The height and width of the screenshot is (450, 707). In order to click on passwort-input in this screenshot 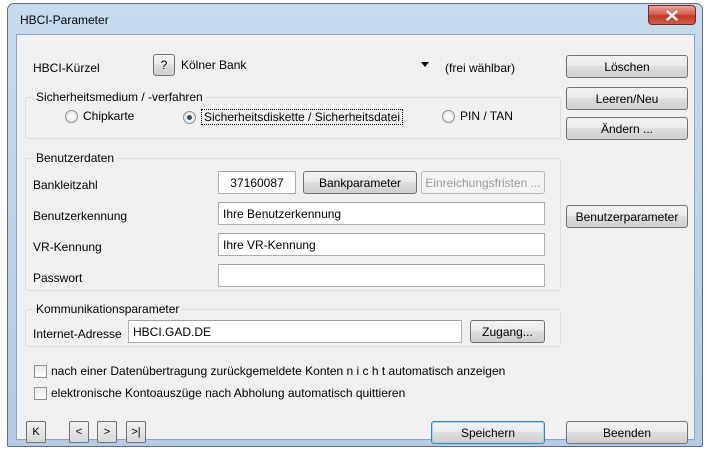, I will do `click(381, 275)`.